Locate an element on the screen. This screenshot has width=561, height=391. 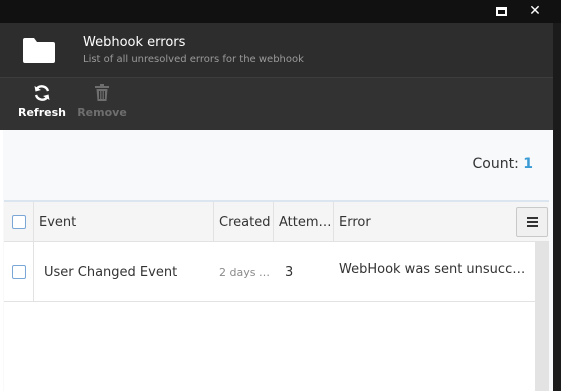
column-header-attempts: Attempts is located at coordinates (304, 222).